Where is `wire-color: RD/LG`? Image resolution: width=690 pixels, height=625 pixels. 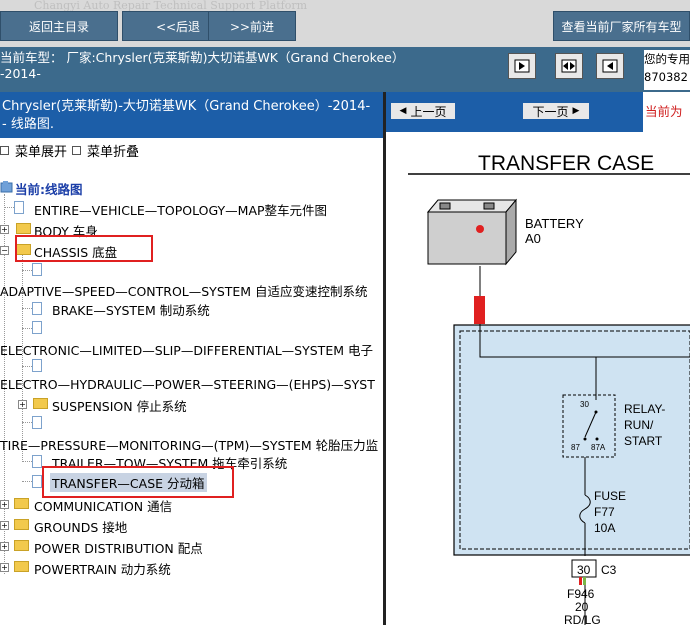
wire-color: RD/LG is located at coordinates (582, 619).